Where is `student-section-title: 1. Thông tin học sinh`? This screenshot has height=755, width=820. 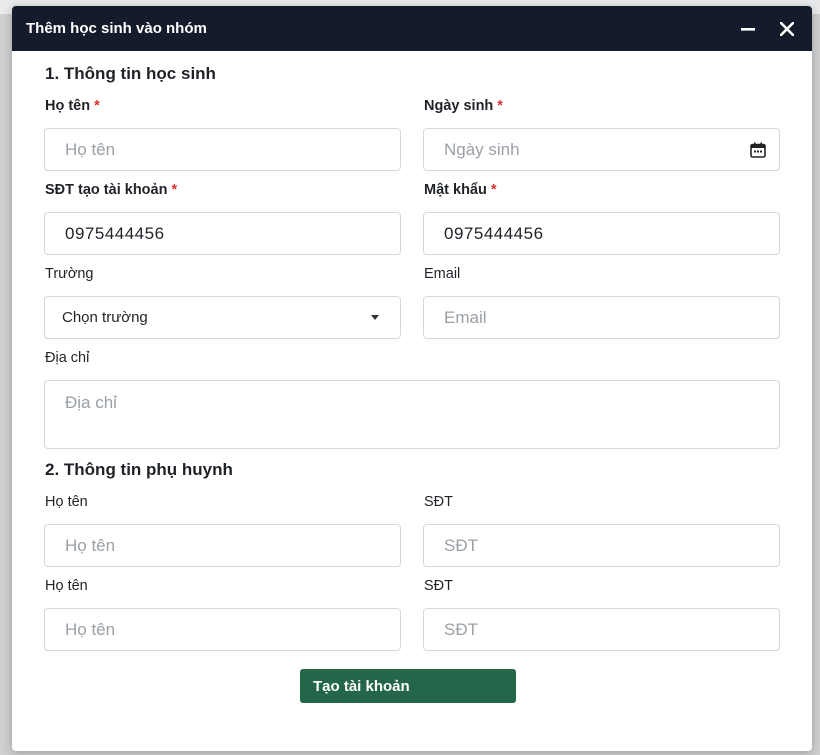 student-section-title: 1. Thông tin học sinh is located at coordinates (130, 73).